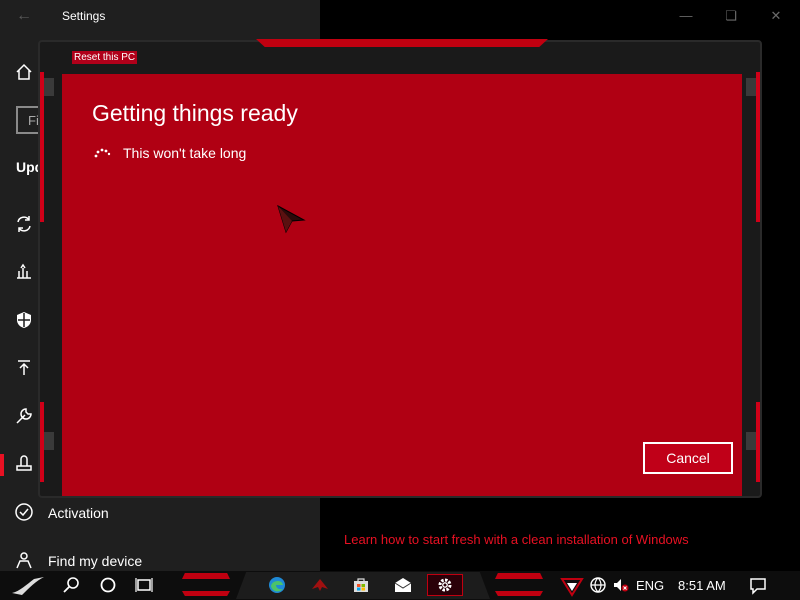 This screenshot has height=600, width=800. Describe the element at coordinates (445, 586) in the screenshot. I see `settings-gear-icon` at that location.